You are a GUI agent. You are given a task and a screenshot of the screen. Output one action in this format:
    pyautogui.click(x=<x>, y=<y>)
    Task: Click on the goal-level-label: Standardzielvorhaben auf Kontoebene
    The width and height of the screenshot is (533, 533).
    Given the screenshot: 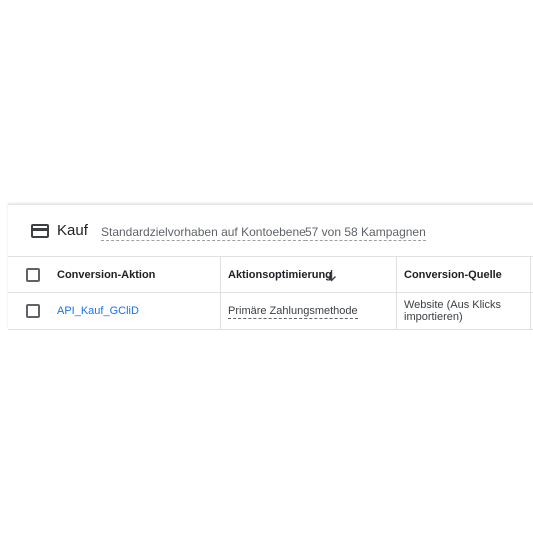 What is the action you would take?
    pyautogui.click(x=203, y=233)
    